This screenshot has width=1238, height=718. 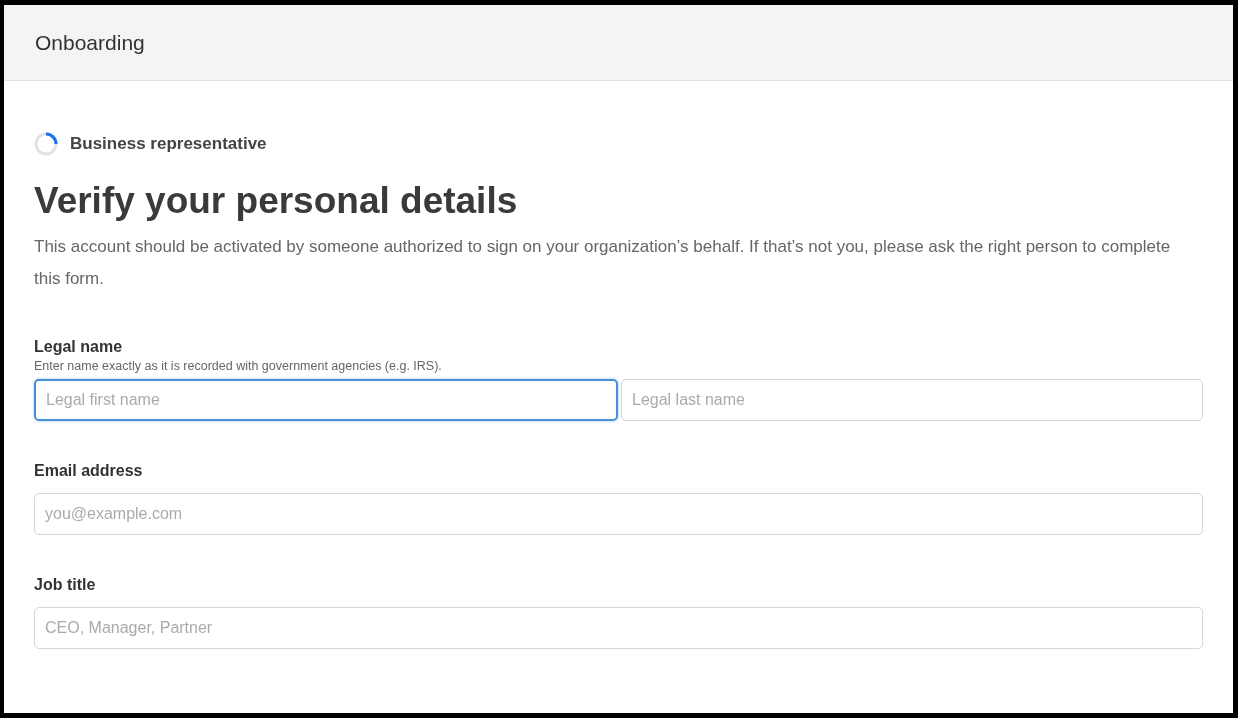 What do you see at coordinates (89, 470) in the screenshot?
I see `field-label: Email address` at bounding box center [89, 470].